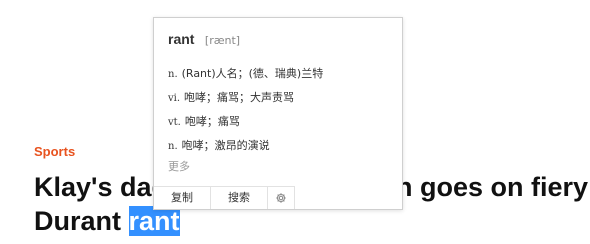  What do you see at coordinates (179, 166) in the screenshot?
I see `more-link: 更多` at bounding box center [179, 166].